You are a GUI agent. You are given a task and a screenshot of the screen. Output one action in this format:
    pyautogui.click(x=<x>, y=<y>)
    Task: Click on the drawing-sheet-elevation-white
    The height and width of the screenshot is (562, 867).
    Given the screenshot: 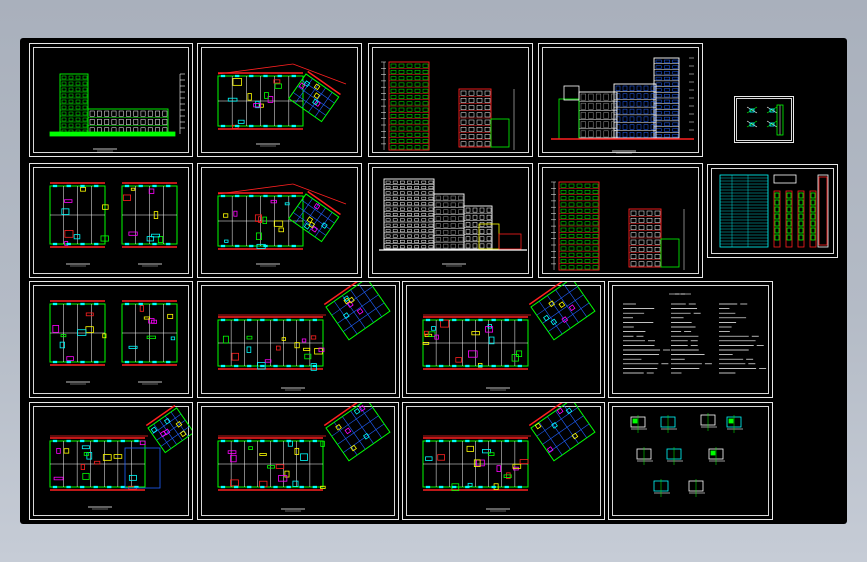 What is the action you would take?
    pyautogui.click(x=450, y=220)
    